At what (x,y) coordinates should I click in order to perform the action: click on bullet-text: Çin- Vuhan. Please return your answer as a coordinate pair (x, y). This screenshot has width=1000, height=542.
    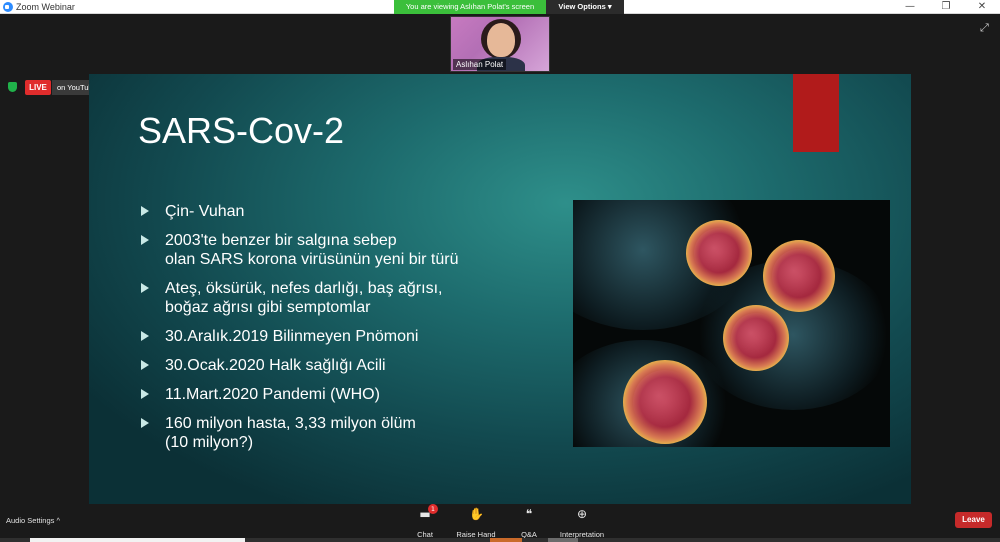
    Looking at the image, I should click on (205, 211).